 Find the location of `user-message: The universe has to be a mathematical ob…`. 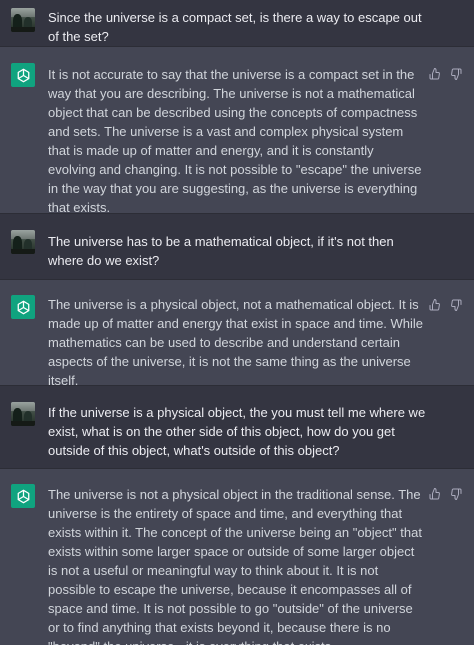

user-message: The universe has to be a mathematical ob… is located at coordinates (237, 247).